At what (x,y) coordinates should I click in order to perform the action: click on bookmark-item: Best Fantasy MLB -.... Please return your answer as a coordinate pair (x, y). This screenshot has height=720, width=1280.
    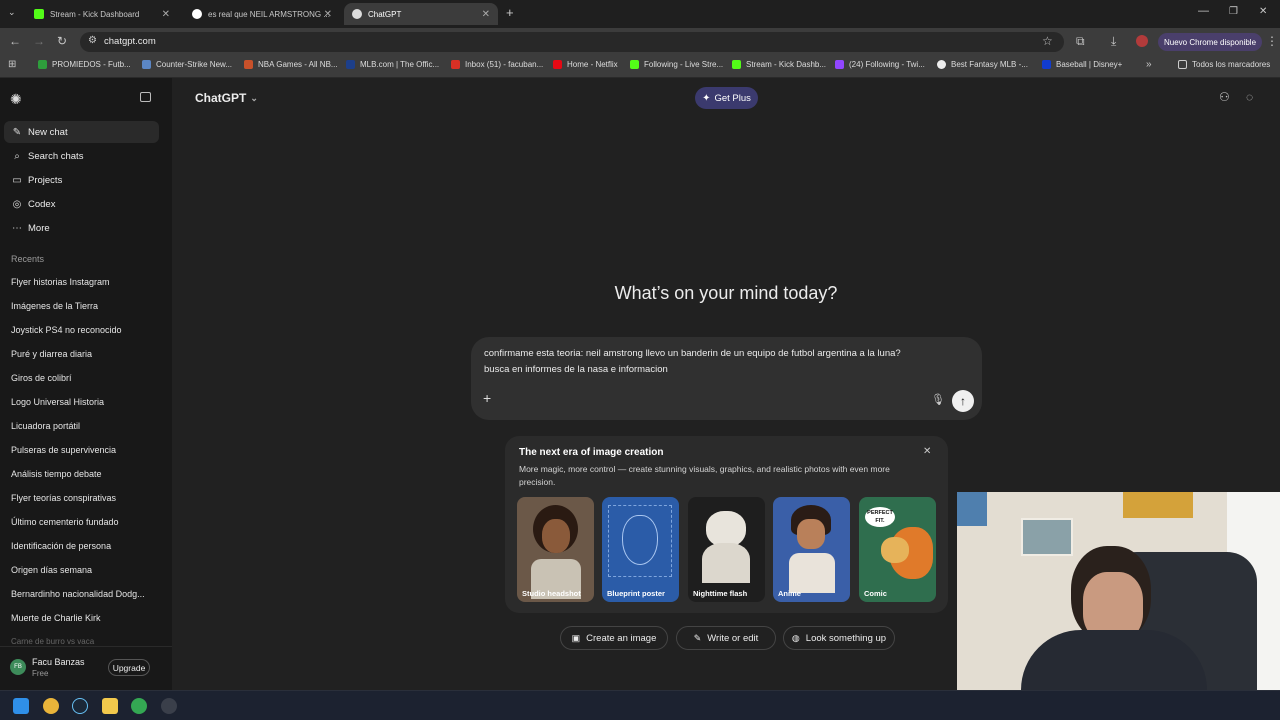
    Looking at the image, I should click on (982, 64).